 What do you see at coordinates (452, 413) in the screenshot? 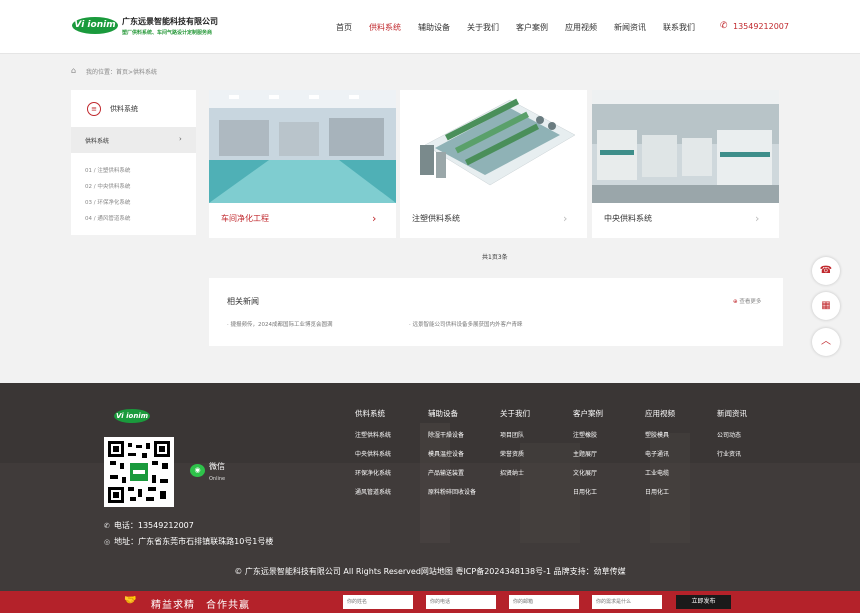
I see `footer-col-head: 辅助设备` at bounding box center [452, 413].